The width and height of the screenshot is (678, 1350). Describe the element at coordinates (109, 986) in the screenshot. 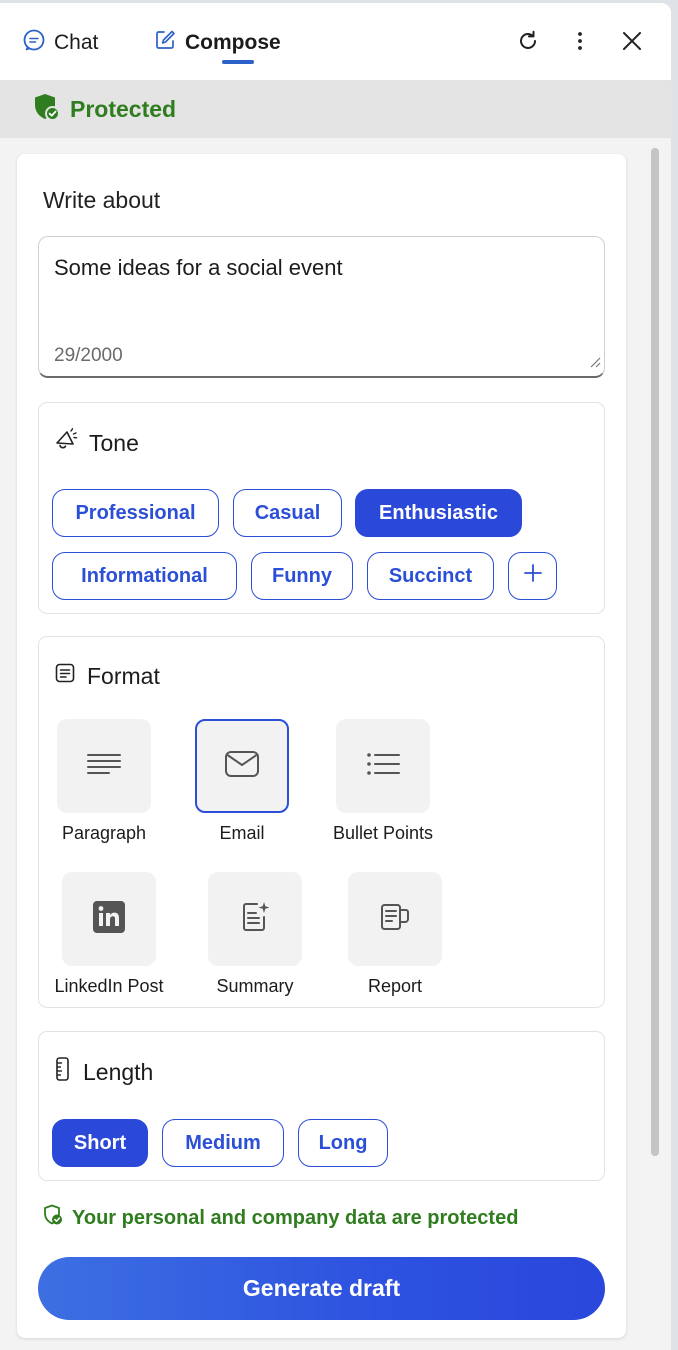

I see `format-option-label: LinkedIn Post` at that location.